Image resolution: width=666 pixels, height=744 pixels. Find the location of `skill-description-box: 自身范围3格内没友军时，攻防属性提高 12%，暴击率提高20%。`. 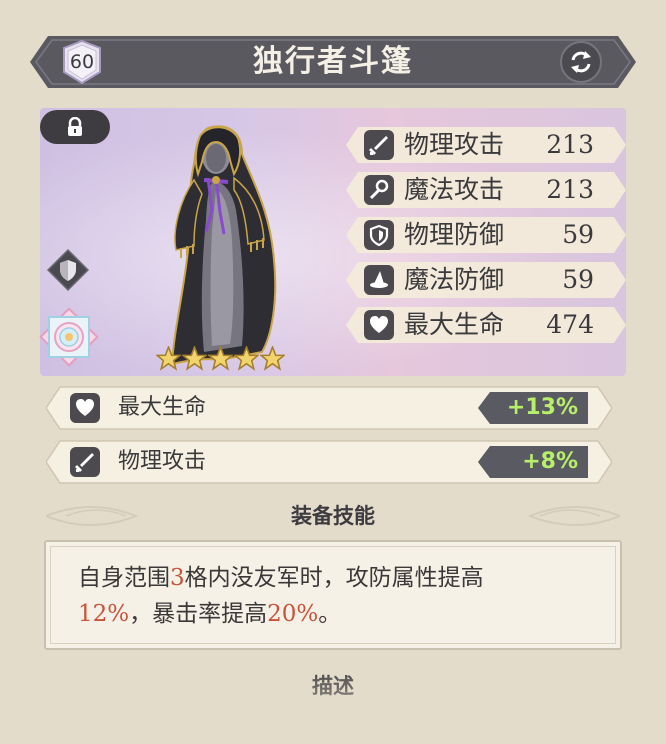

skill-description-box: 自身范围3格内没友军时，攻防属性提高 12%，暴击率提高20%。 is located at coordinates (333, 595).